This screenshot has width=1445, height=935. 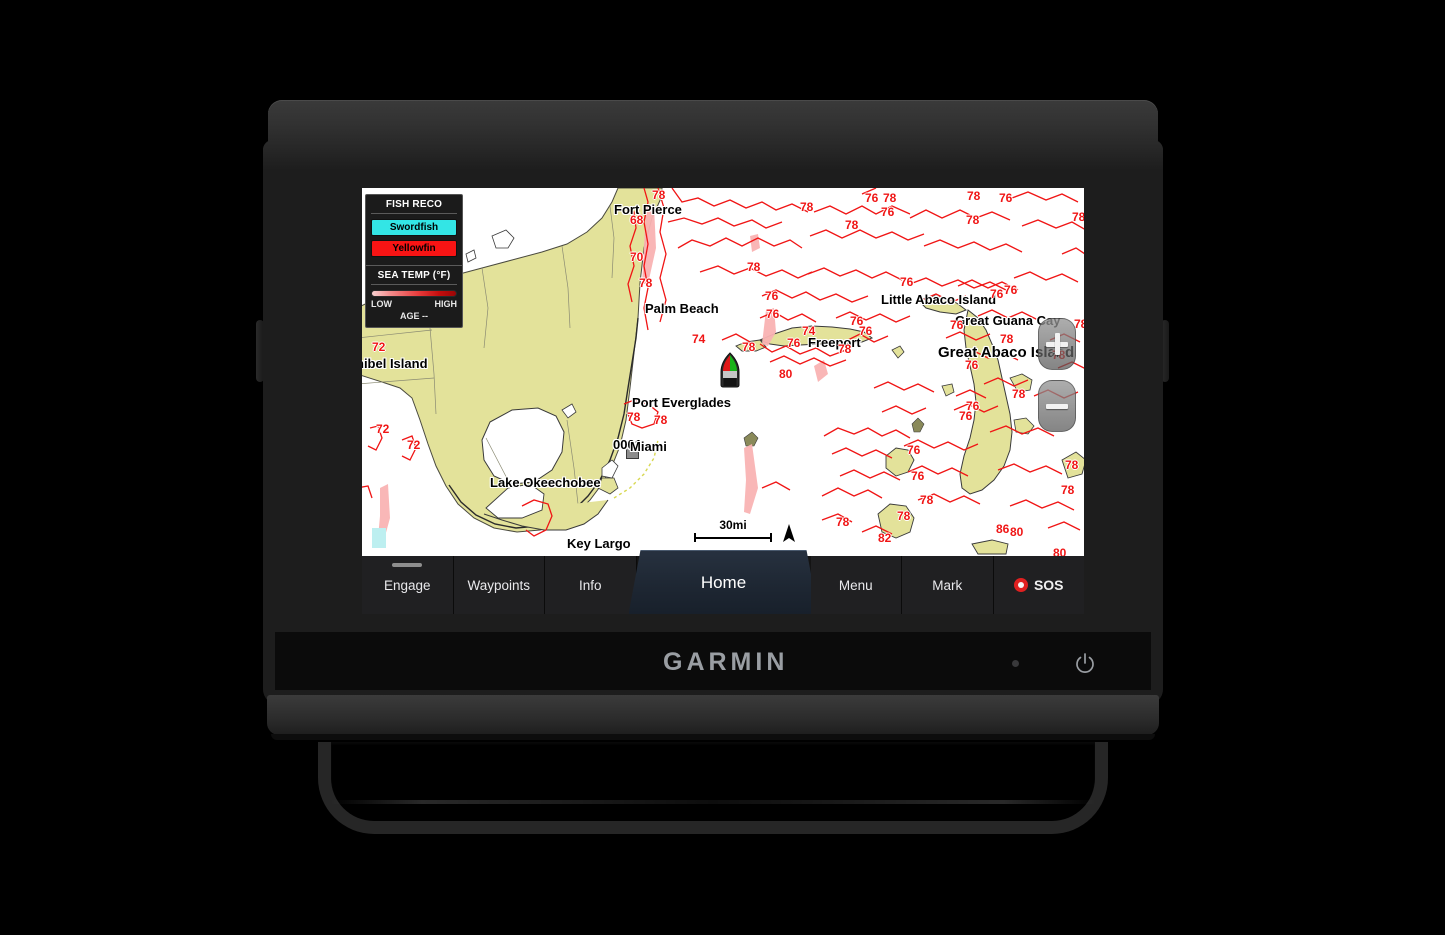 I want to click on sea-temp-gradient-bar, so click(x=414, y=293).